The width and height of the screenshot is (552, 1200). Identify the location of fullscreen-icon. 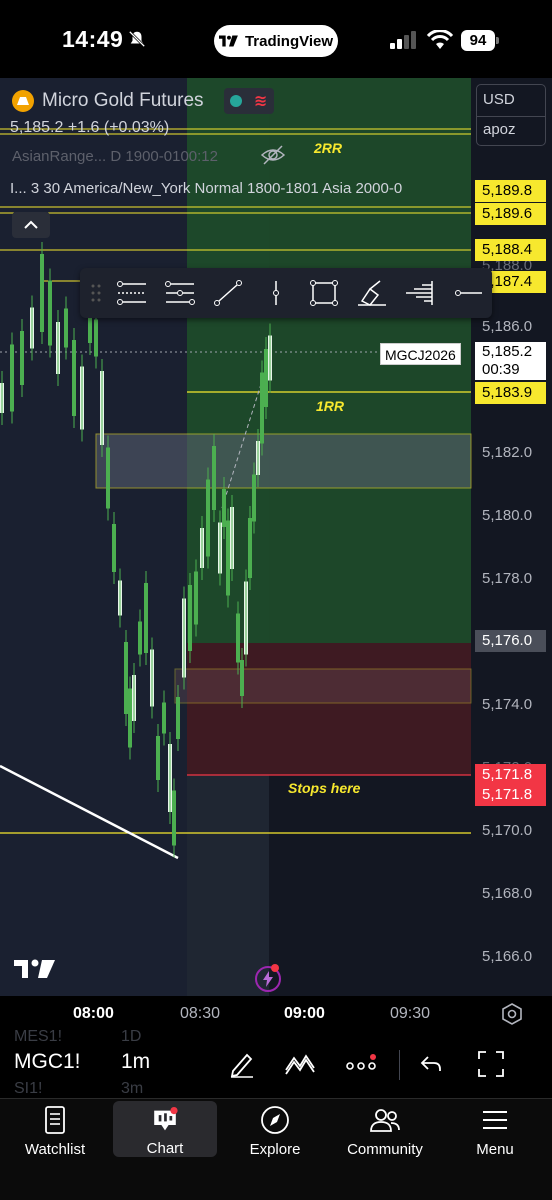
(491, 1064).